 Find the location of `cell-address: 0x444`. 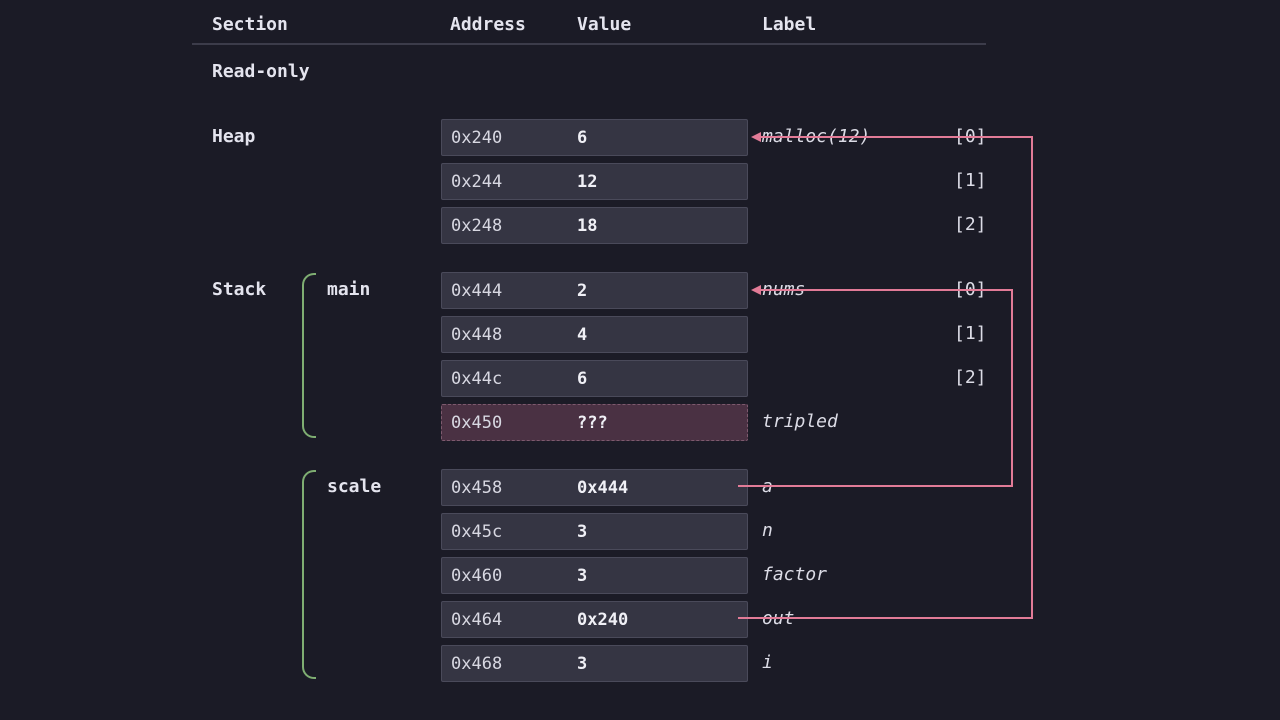

cell-address: 0x444 is located at coordinates (477, 291).